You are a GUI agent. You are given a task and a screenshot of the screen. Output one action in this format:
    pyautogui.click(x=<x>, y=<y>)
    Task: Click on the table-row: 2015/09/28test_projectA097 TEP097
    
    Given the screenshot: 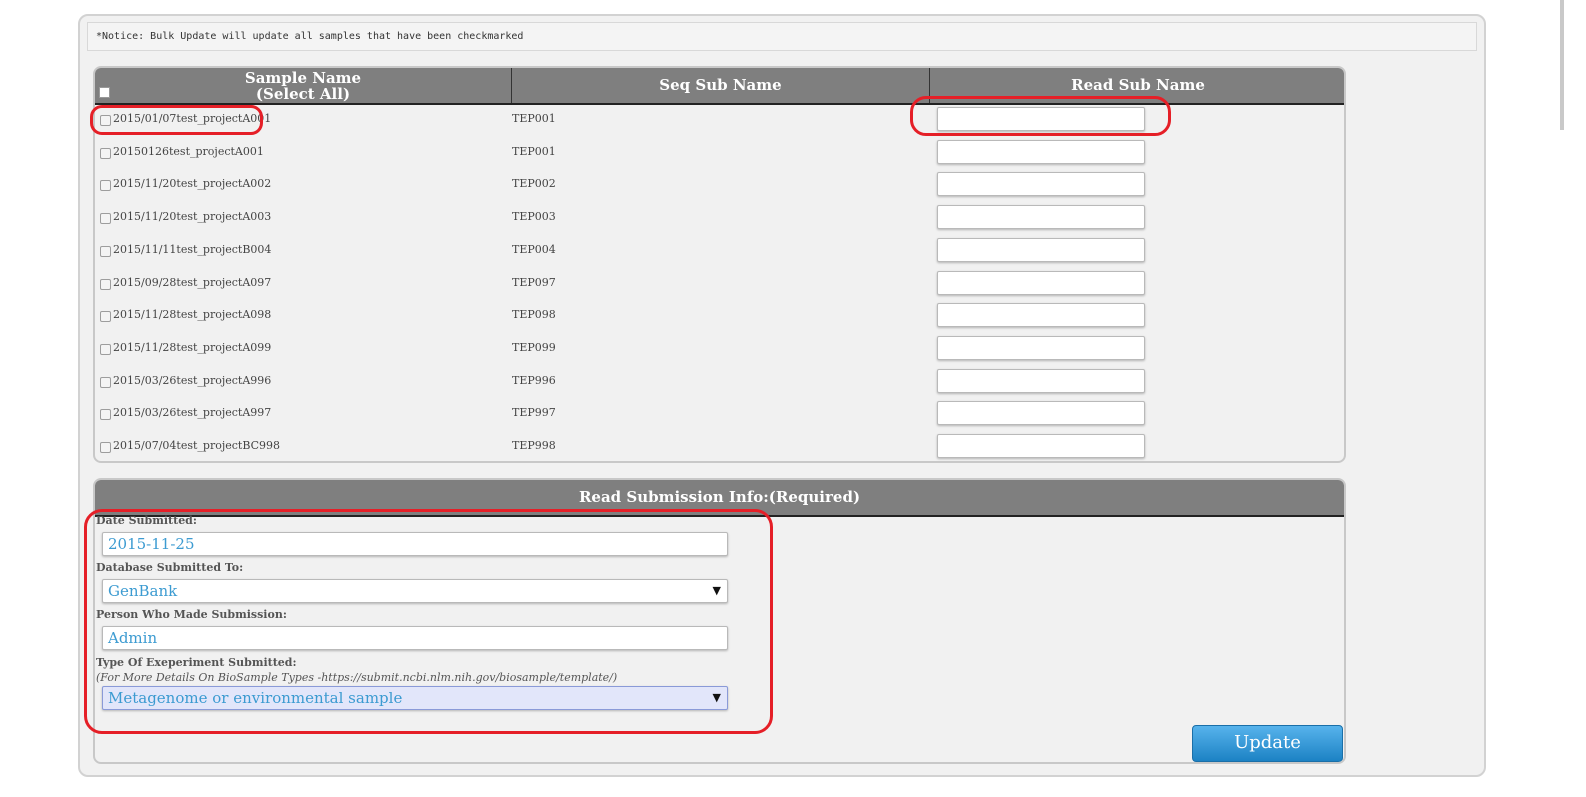 What is the action you would take?
    pyautogui.click(x=719, y=285)
    